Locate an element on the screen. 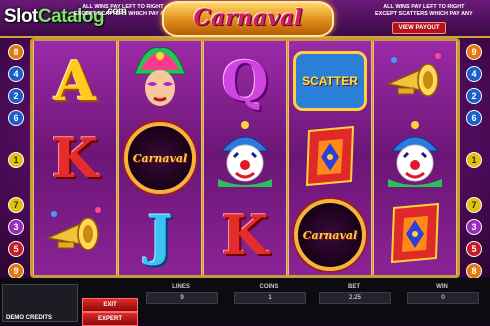 Image resolution: width=490 pixels, height=326 pixels. payline-right-6: 6 is located at coordinates (474, 118).